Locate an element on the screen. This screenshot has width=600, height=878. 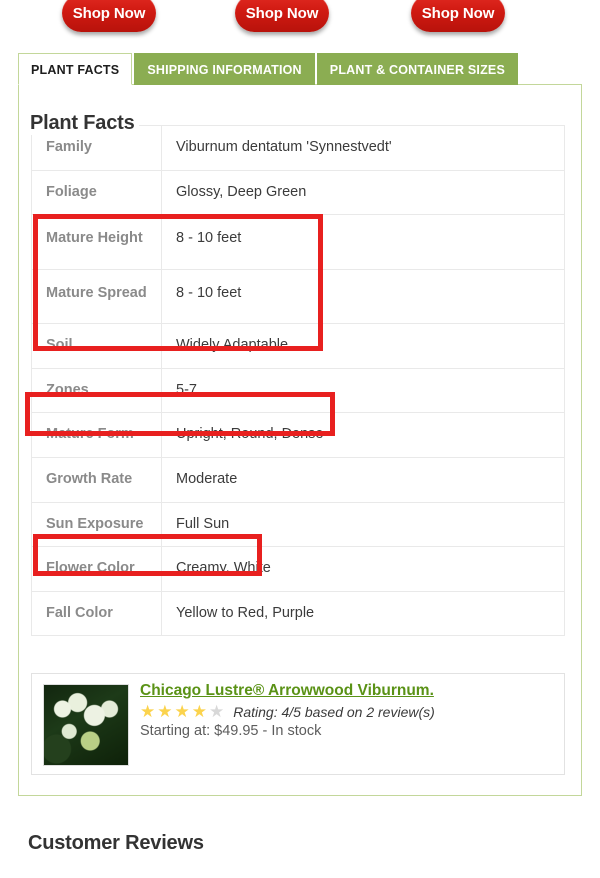
shop-now-button-3: Shop Now is located at coordinates (458, 16).